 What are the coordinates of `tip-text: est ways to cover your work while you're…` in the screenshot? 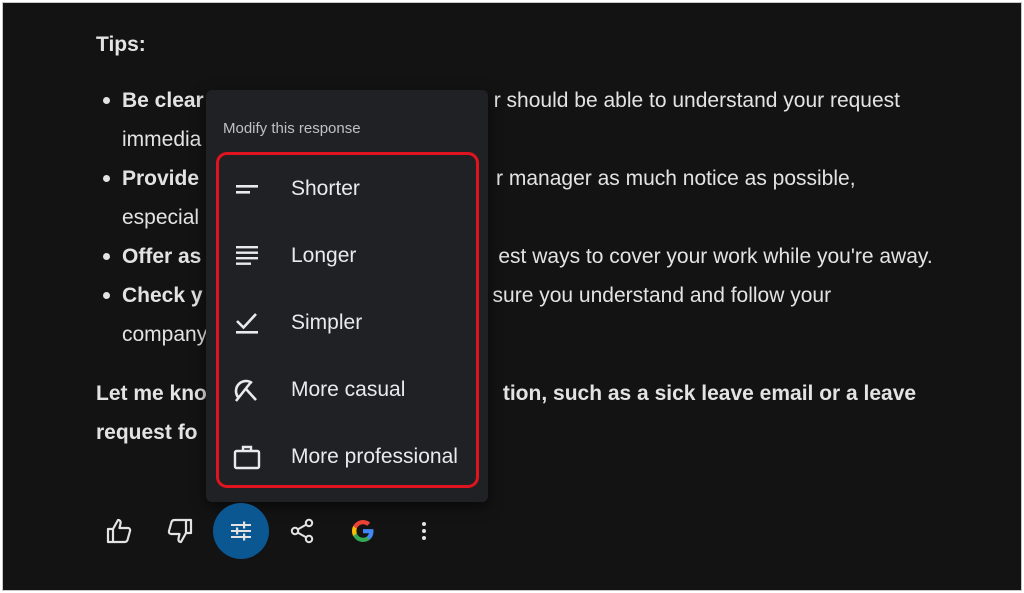 It's located at (715, 256).